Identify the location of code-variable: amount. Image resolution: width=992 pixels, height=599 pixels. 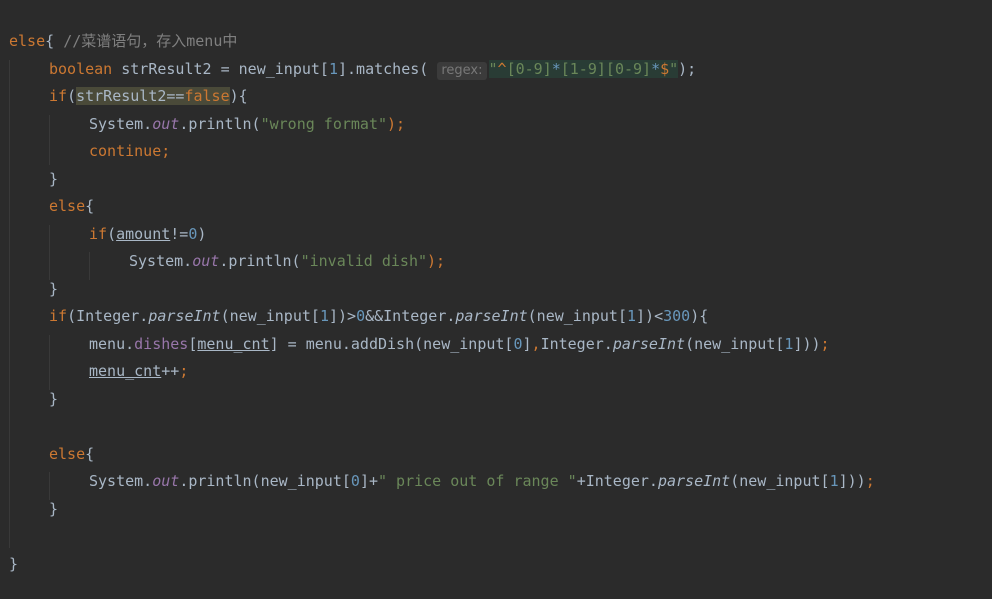
(143, 234).